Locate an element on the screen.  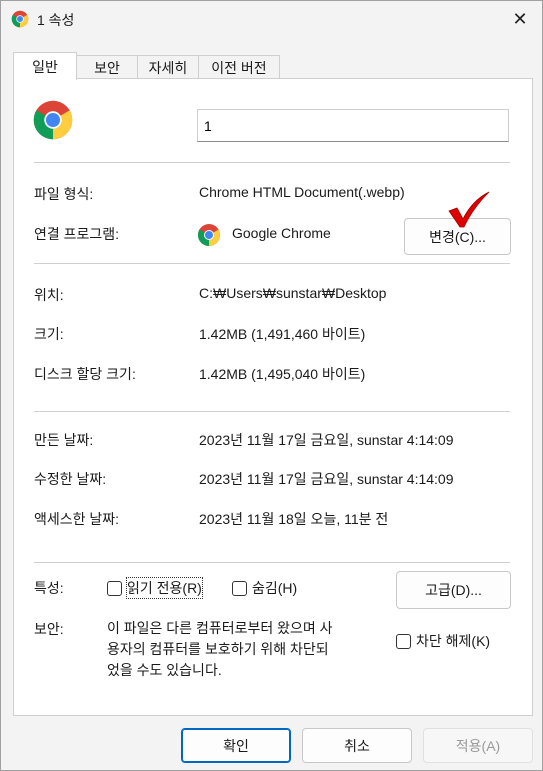
created-value: 2023년 11월 17일 금요일, sunstar 4:14:09 is located at coordinates (326, 440).